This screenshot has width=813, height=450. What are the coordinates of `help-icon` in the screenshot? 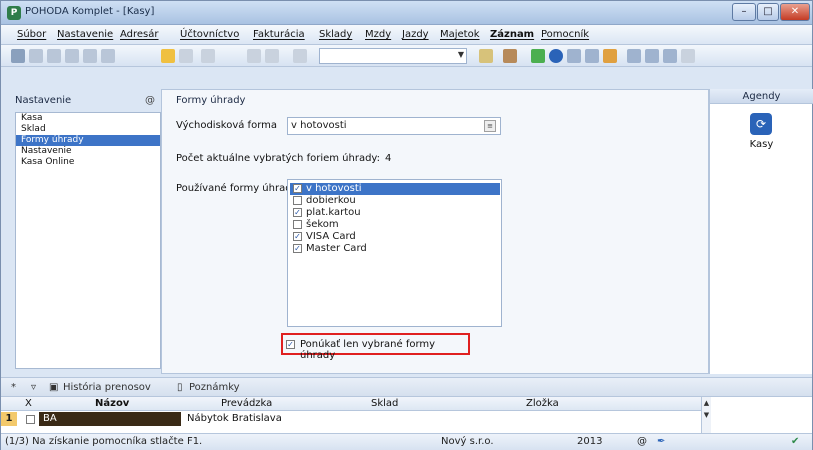 It's located at (688, 56).